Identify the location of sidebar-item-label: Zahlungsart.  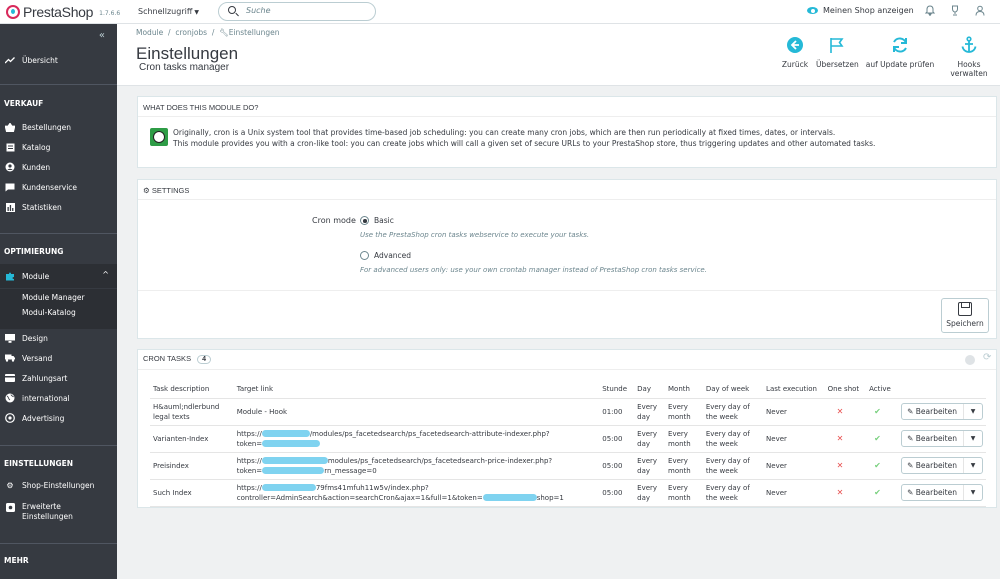
(45, 378).